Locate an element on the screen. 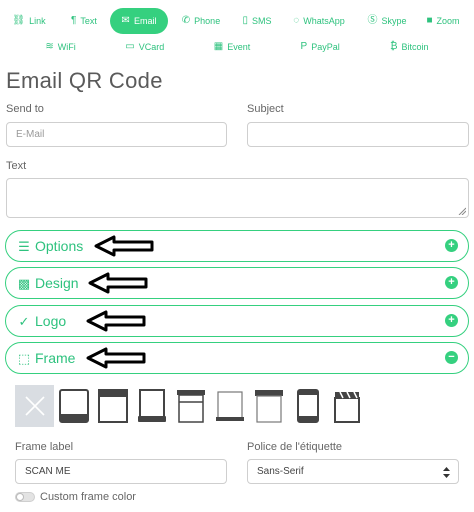 Image resolution: width=474 pixels, height=512 pixels. tab-label: Phone is located at coordinates (207, 21).